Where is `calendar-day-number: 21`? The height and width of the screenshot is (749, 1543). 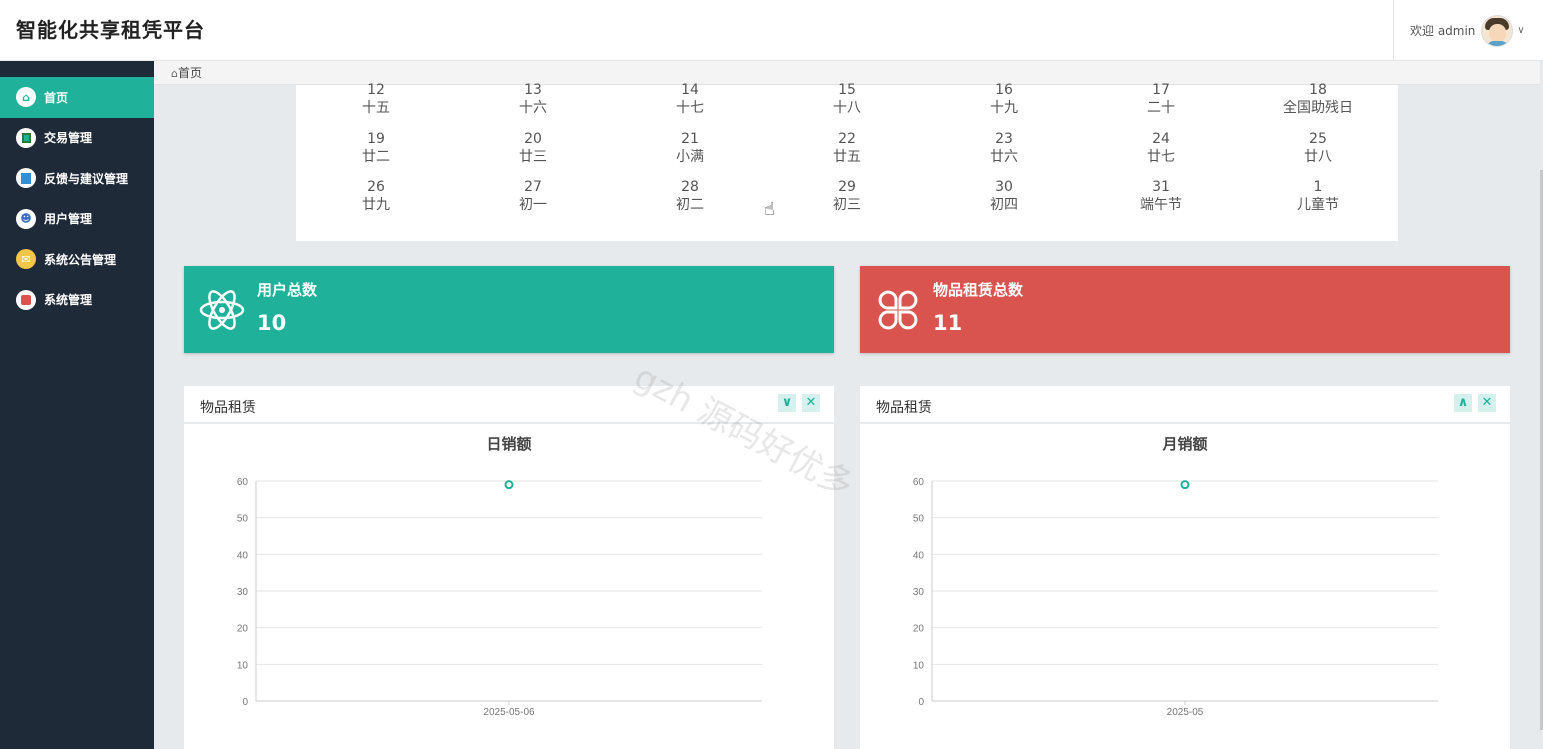 calendar-day-number: 21 is located at coordinates (690, 139).